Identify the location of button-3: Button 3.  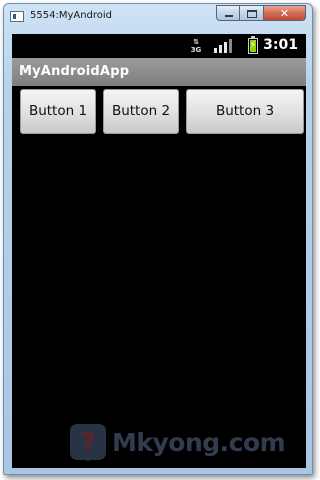
(245, 111).